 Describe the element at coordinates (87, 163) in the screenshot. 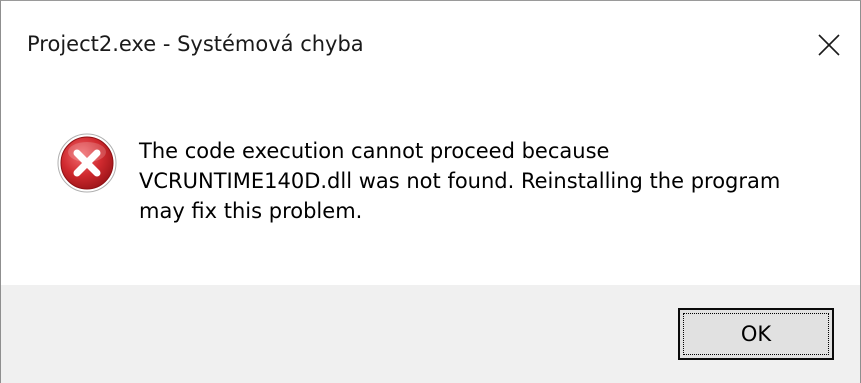

I see `error-icon` at that location.